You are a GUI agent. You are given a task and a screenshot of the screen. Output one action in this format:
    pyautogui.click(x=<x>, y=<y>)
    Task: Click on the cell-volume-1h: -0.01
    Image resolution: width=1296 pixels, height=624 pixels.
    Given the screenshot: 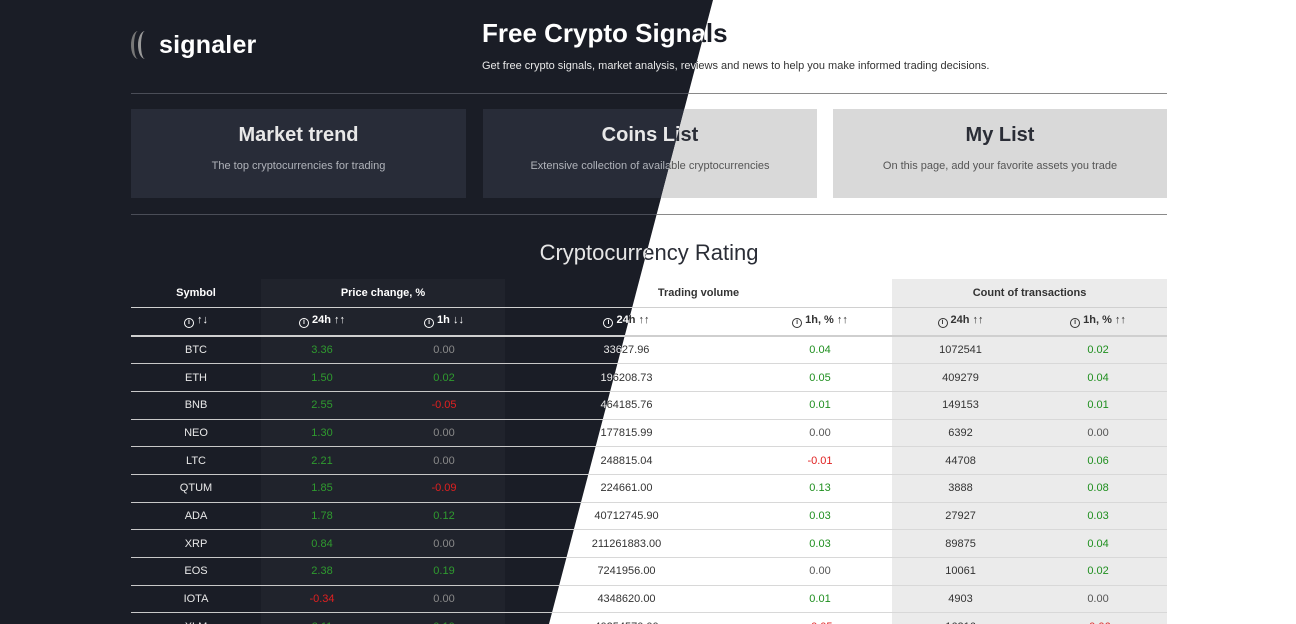 What is the action you would take?
    pyautogui.click(x=820, y=460)
    